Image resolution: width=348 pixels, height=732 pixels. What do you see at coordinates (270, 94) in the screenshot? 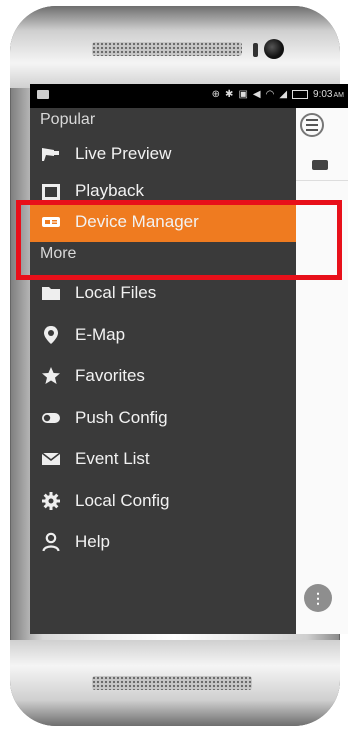
I see `wifi-icon: ◠` at bounding box center [270, 94].